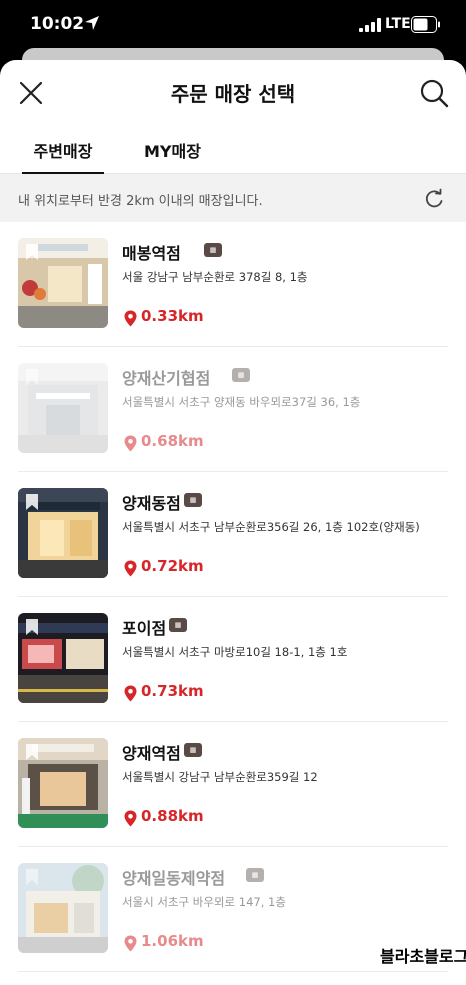 This screenshot has width=466, height=985. Describe the element at coordinates (434, 199) in the screenshot. I see `refresh-icon` at that location.